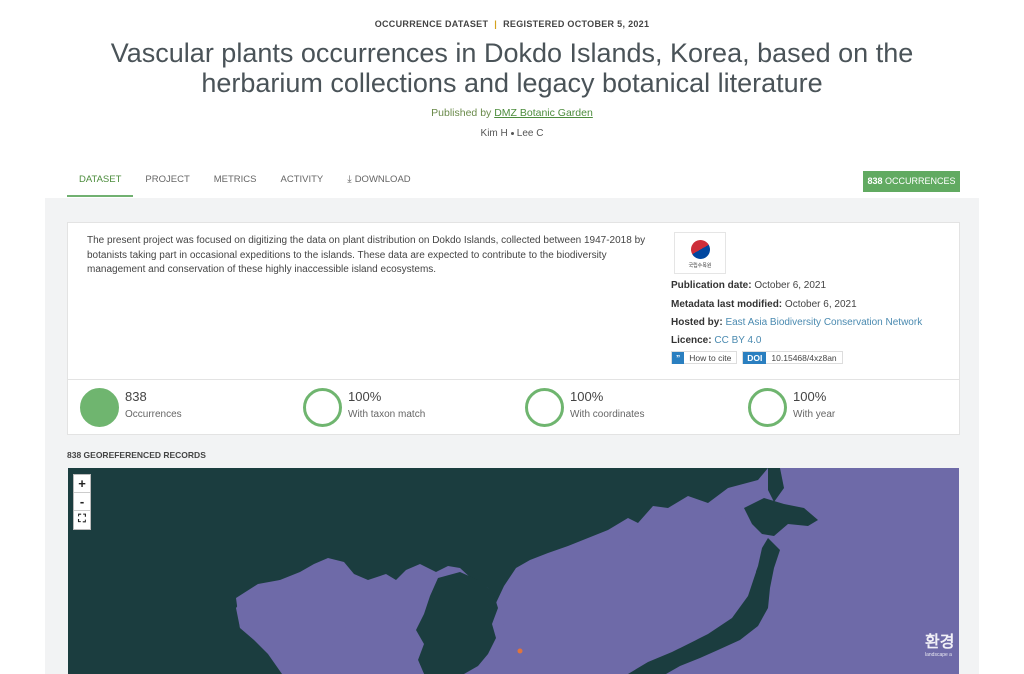 The width and height of the screenshot is (1024, 674). Describe the element at coordinates (512, 133) in the screenshot. I see `authors: Kim H Lee C` at that location.